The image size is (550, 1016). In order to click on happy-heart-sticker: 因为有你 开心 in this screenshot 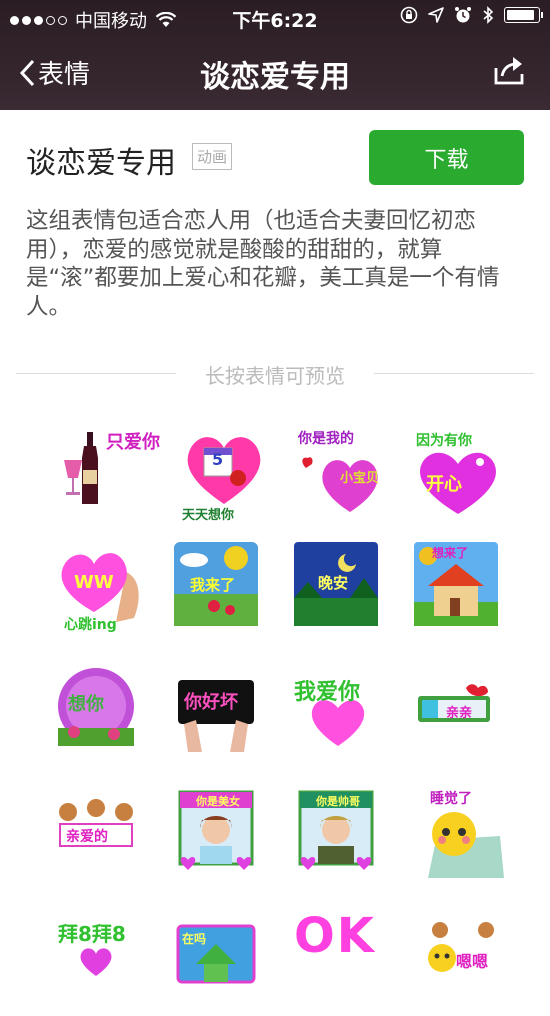, I will do `click(458, 474)`.